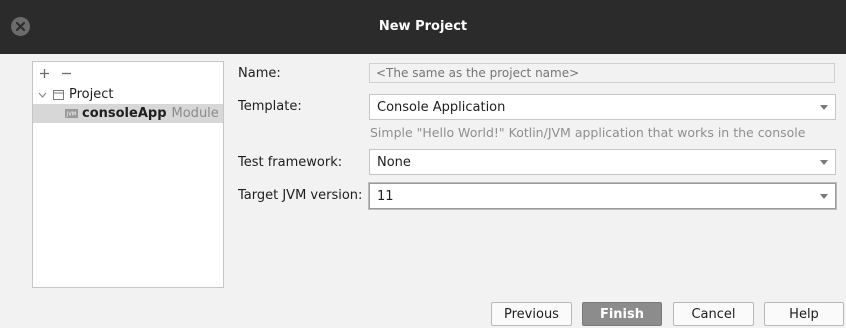 This screenshot has height=328, width=846. Describe the element at coordinates (58, 95) in the screenshot. I see `project-folder-icon` at that location.